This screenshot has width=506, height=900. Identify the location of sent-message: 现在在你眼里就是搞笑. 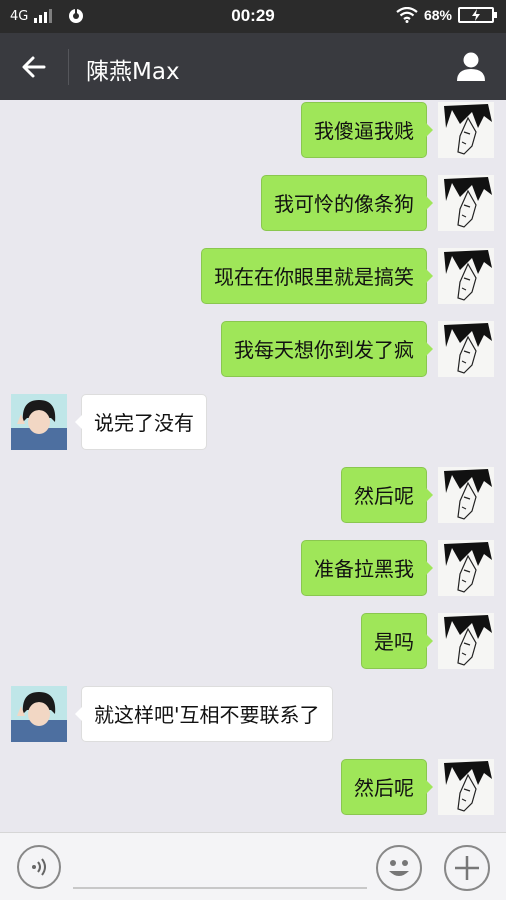
(253, 276).